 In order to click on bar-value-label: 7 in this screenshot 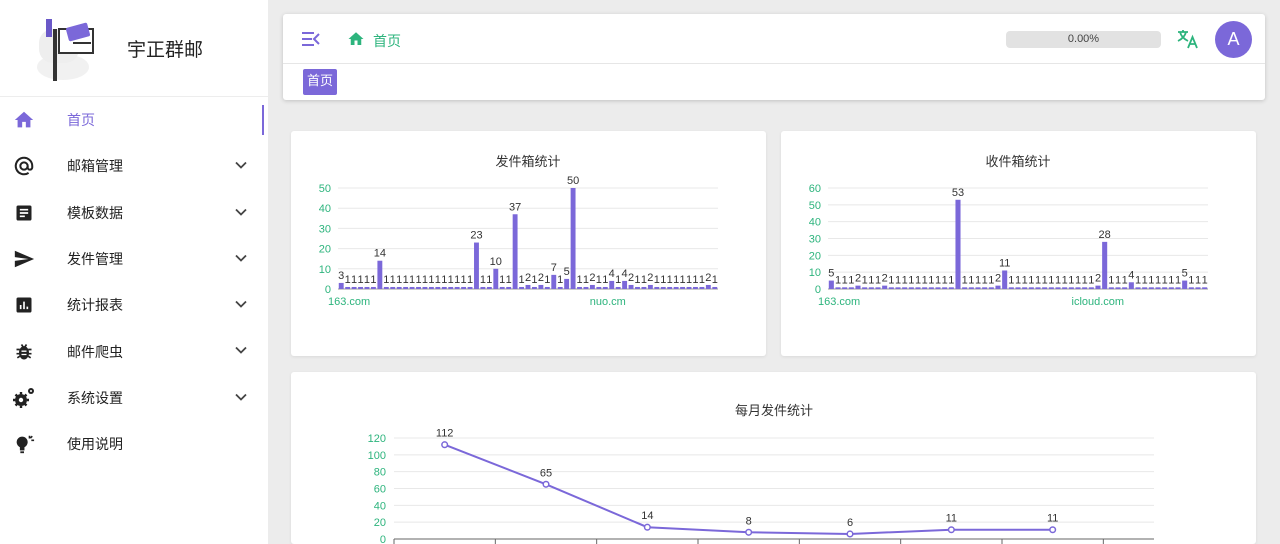, I will do `click(554, 268)`.